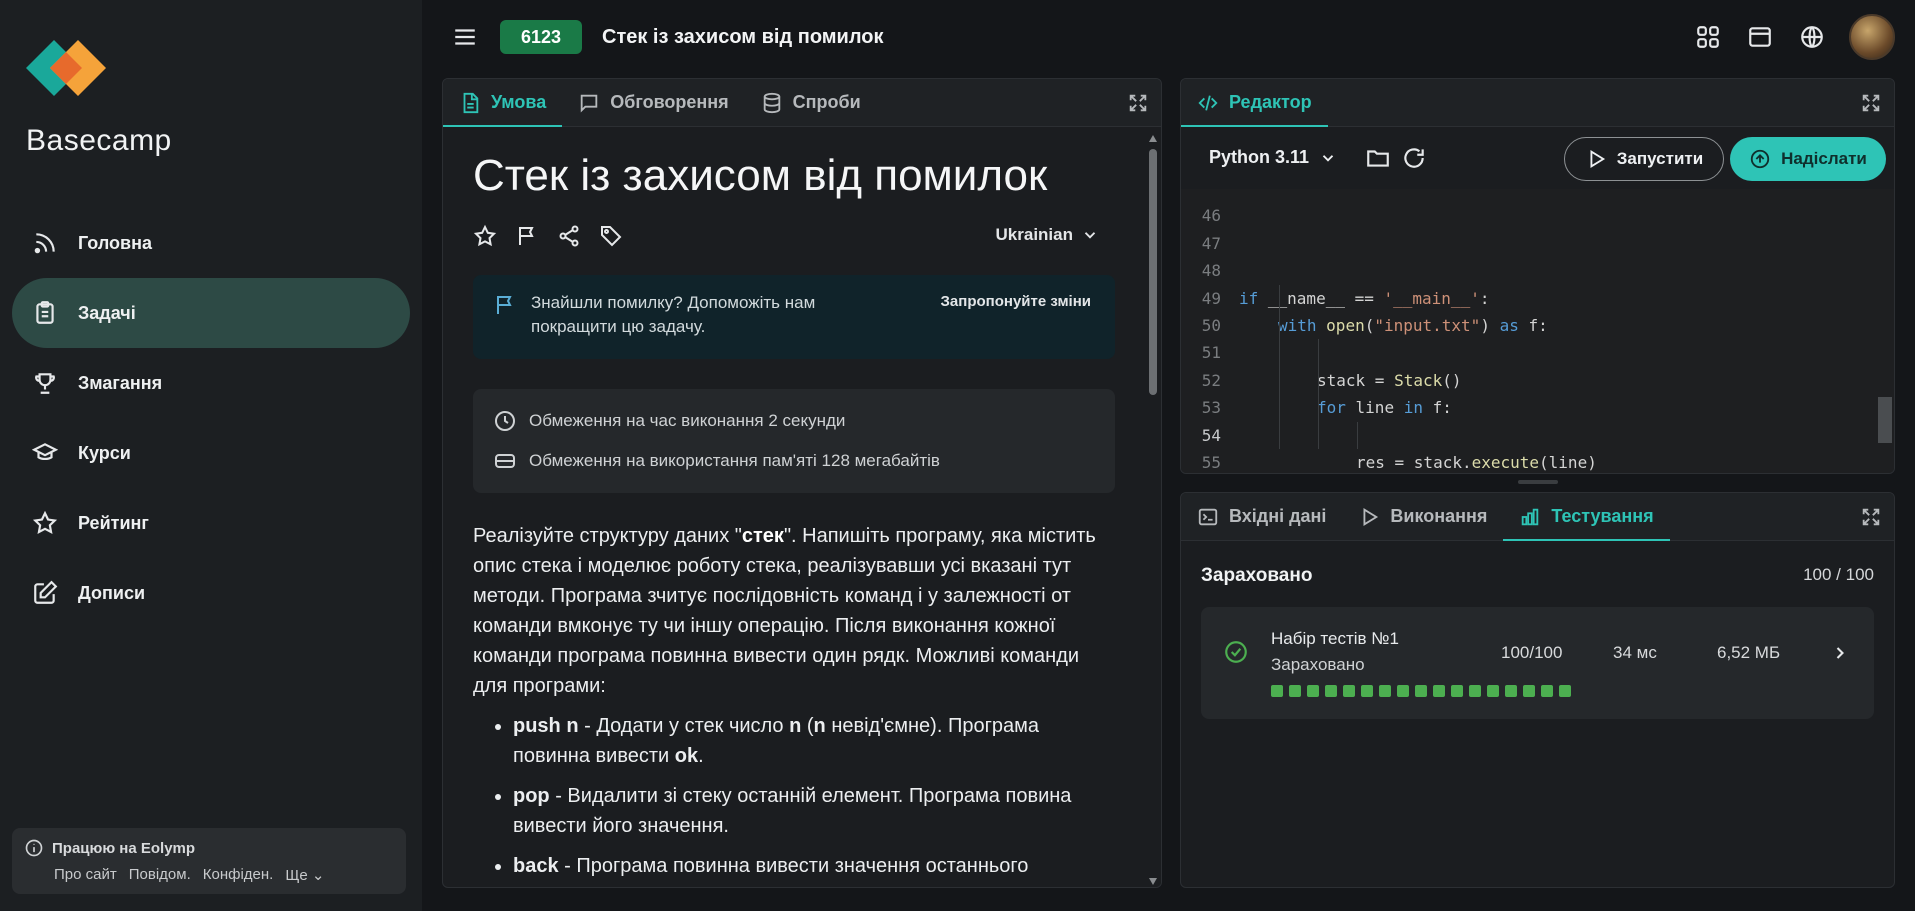 This screenshot has width=1915, height=911. Describe the element at coordinates (123, 848) in the screenshot. I see `footer-title: Працюю на Eolymp` at that location.